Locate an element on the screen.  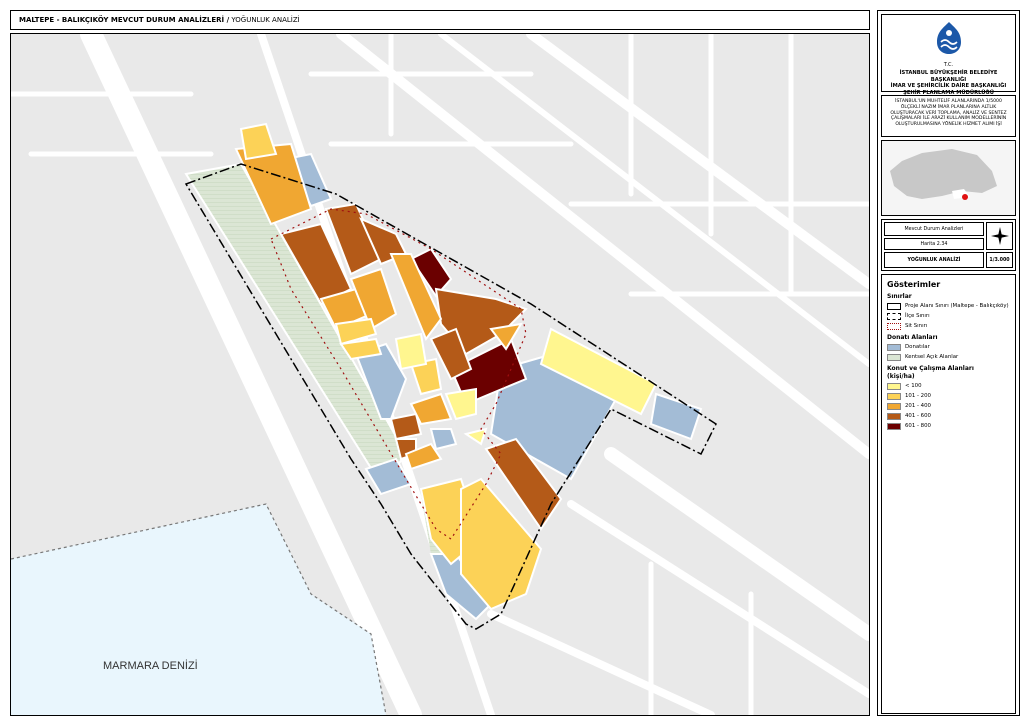
legend-title: Gösterimler is located at coordinates (914, 284).